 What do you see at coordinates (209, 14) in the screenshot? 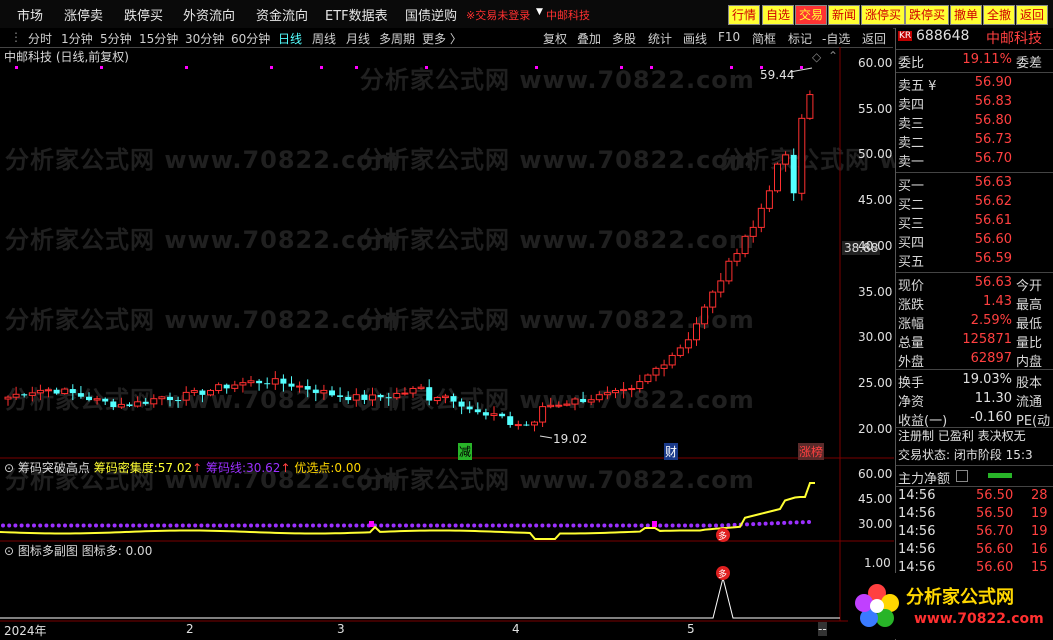
I see `menu-foreign-flow: 外资流向` at bounding box center [209, 14].